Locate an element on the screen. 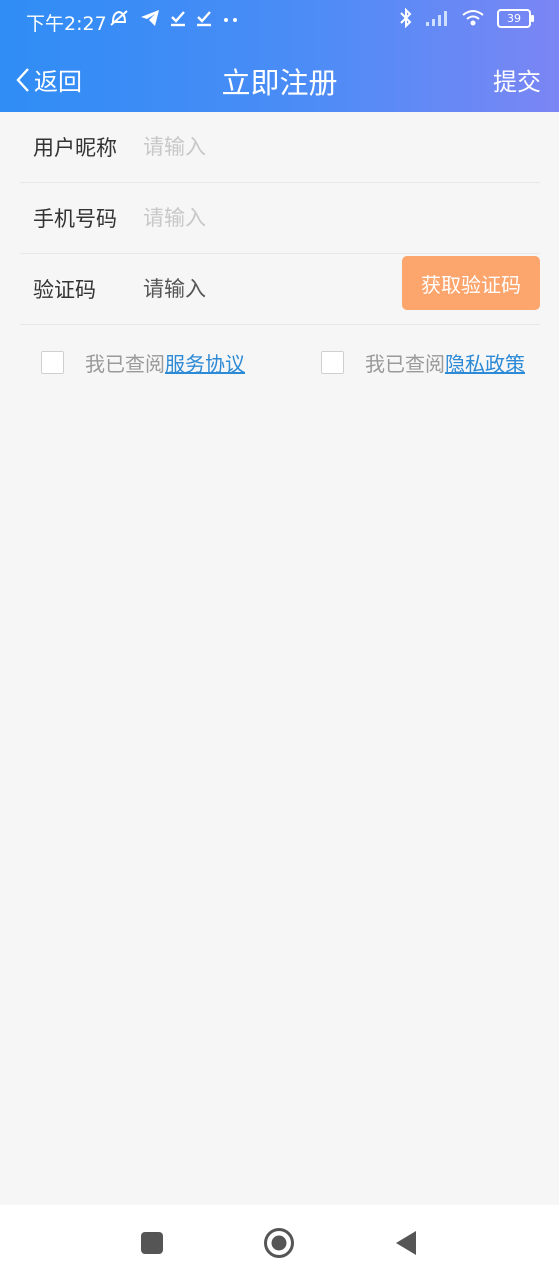 This screenshot has height=1280, width=559. app-header: 下午2:27 39 返回 立即注册 提交 is located at coordinates (279, 56).